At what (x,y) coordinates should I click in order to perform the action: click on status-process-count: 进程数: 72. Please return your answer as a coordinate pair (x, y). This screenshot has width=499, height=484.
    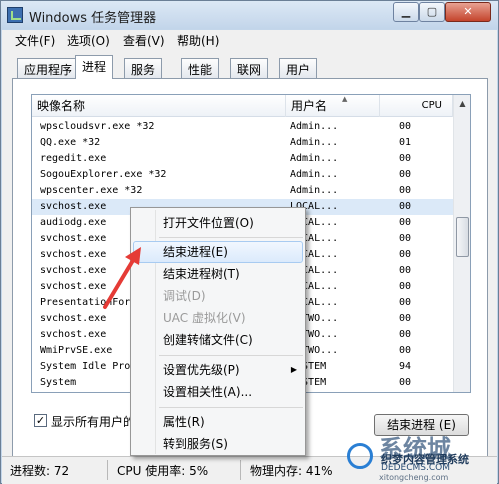
    Looking at the image, I should click on (40, 471).